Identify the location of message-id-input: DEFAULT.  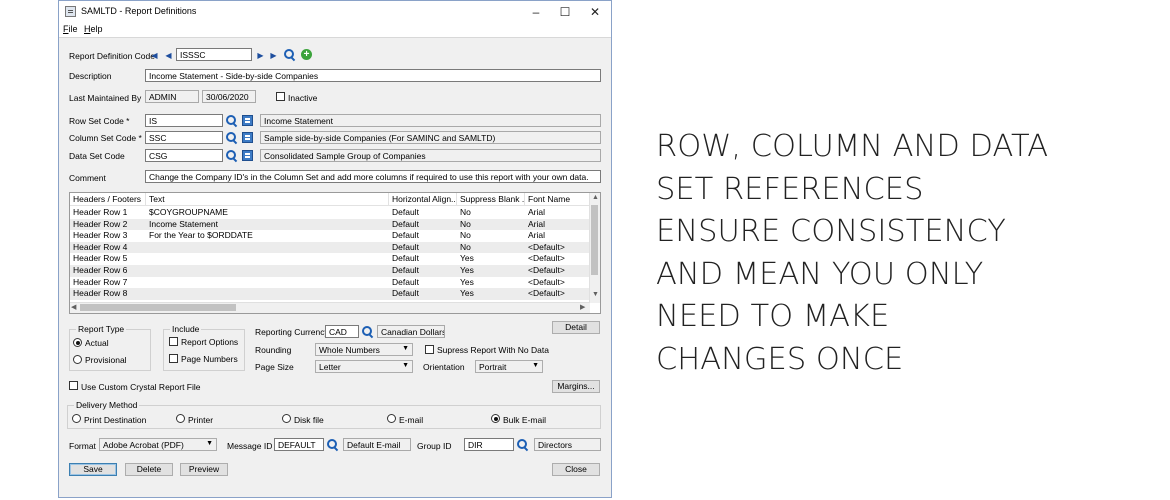
(299, 444).